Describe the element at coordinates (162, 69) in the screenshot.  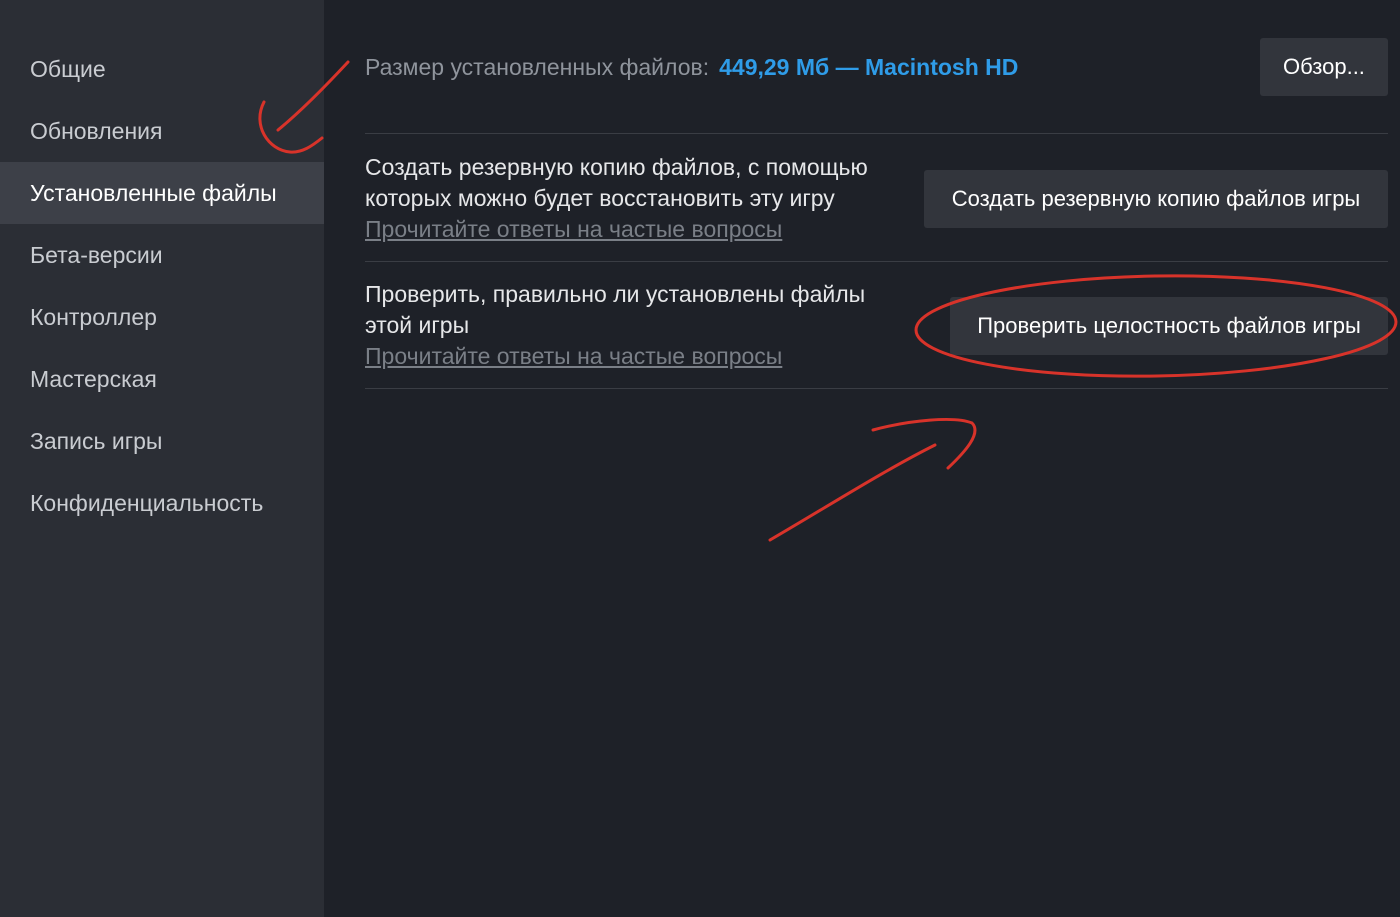
I see `sidebar-item-general: Общие` at that location.